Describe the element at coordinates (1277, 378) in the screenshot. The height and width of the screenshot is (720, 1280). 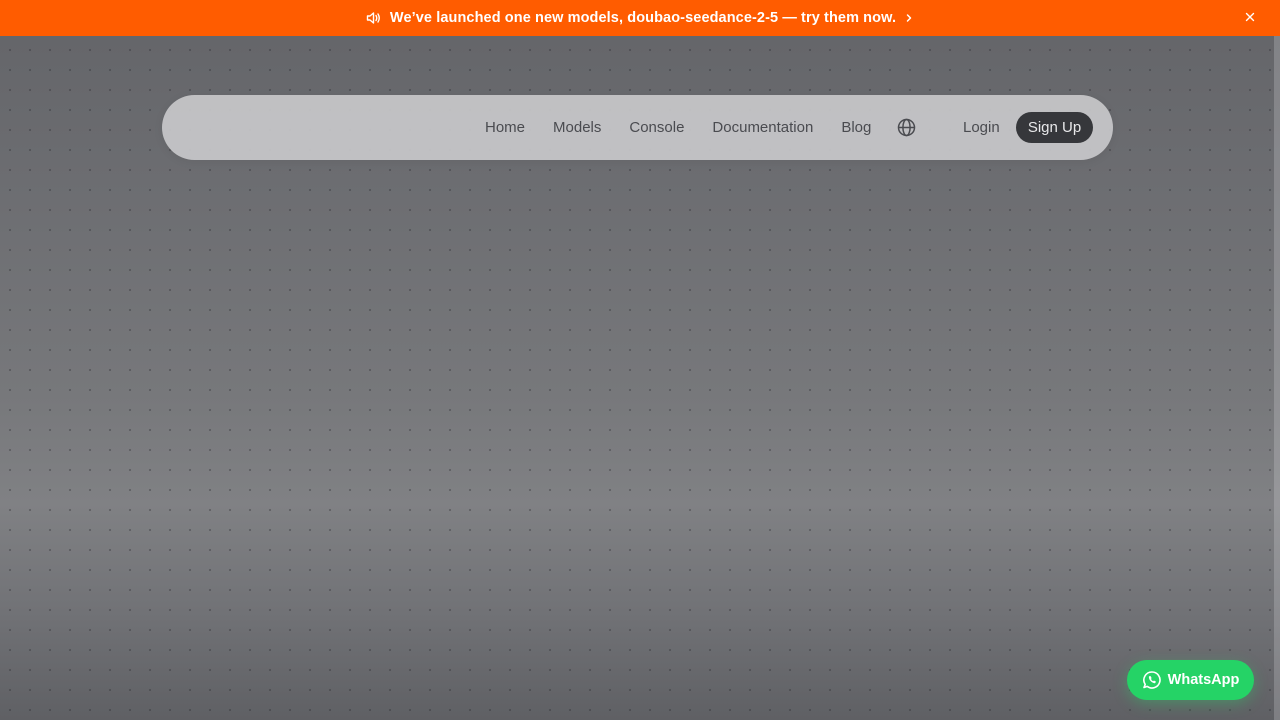
I see `scrollbar` at that location.